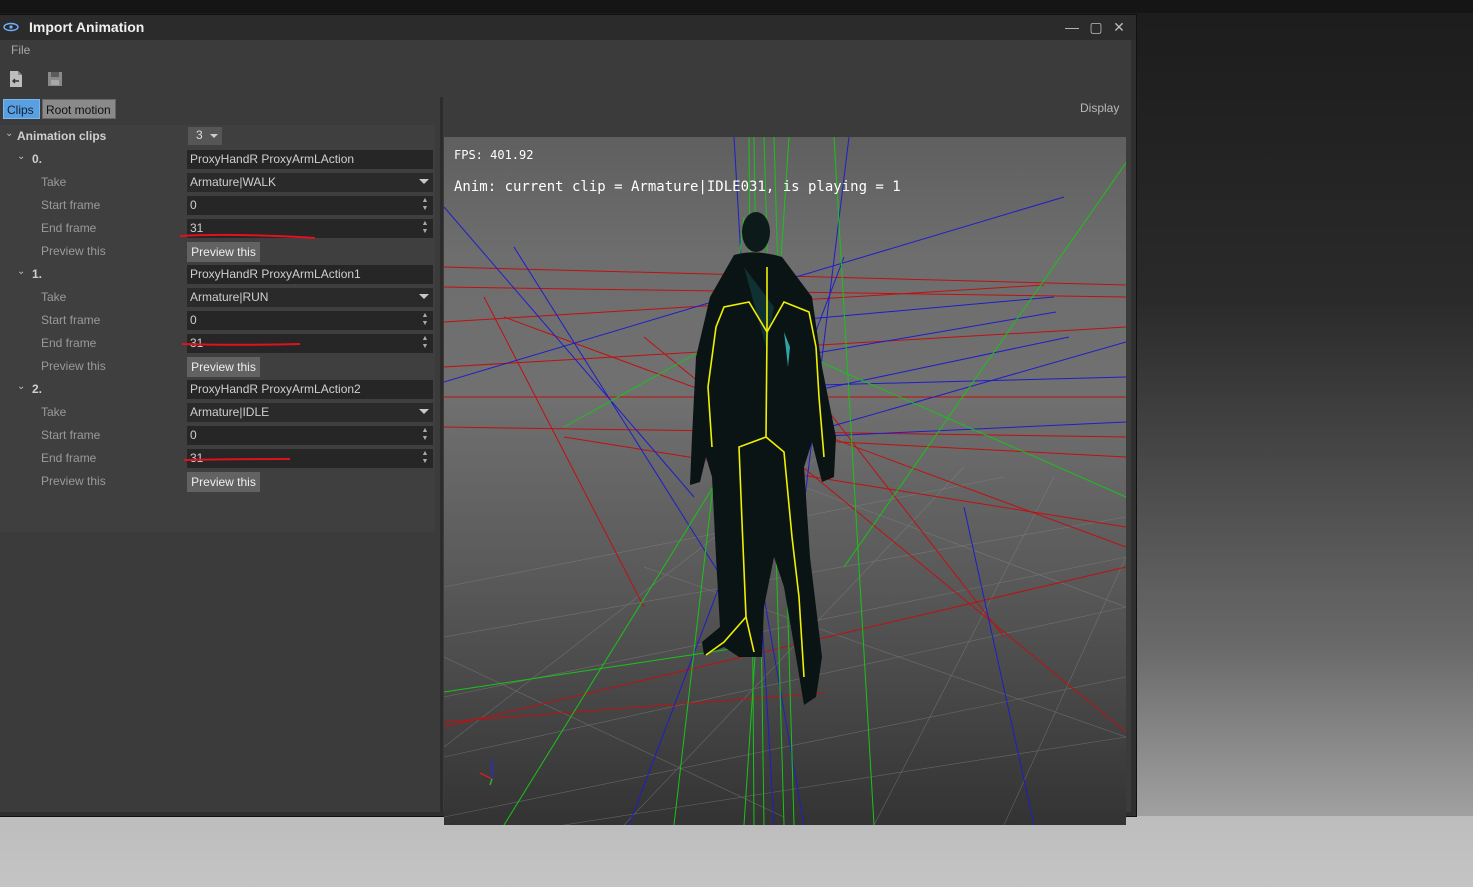 The height and width of the screenshot is (887, 1473). I want to click on maximize-icon: ▢, so click(1096, 27).